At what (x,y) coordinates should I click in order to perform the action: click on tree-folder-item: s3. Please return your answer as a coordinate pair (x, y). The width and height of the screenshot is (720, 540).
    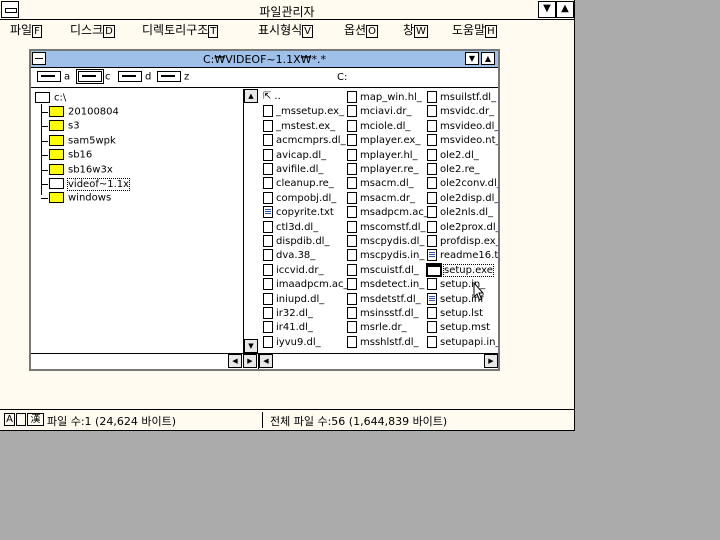
    Looking at the image, I should click on (64, 127).